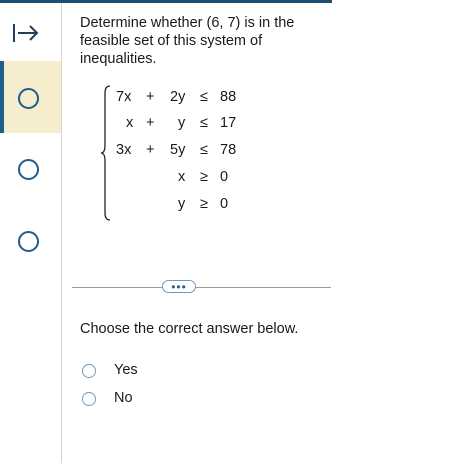  Describe the element at coordinates (201, 287) in the screenshot. I see `section-divider` at that location.